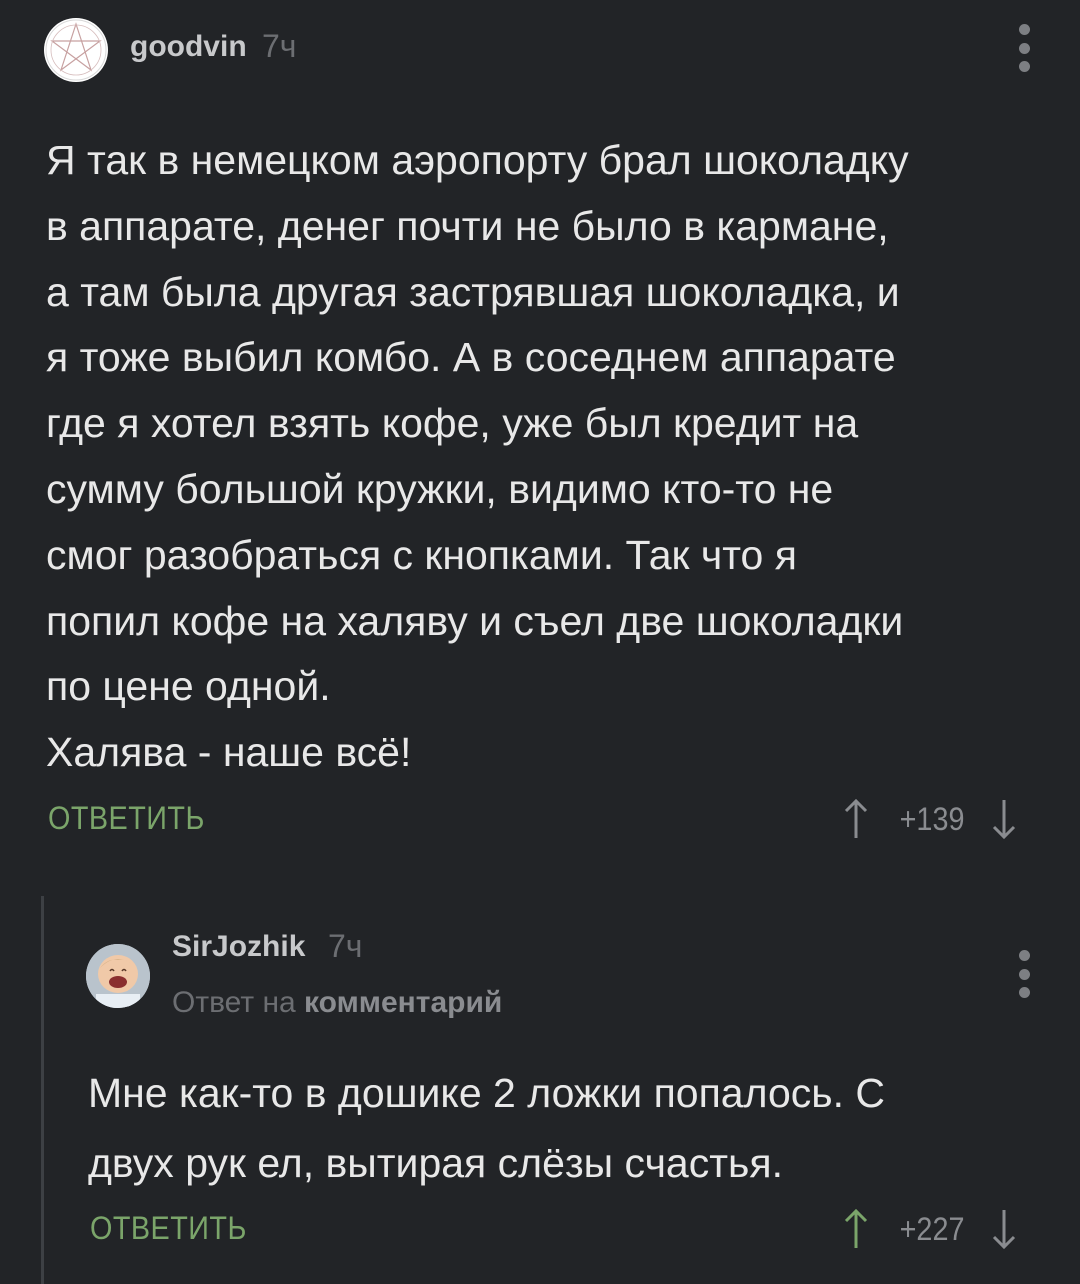  I want to click on vote-score: +227, so click(932, 1228).